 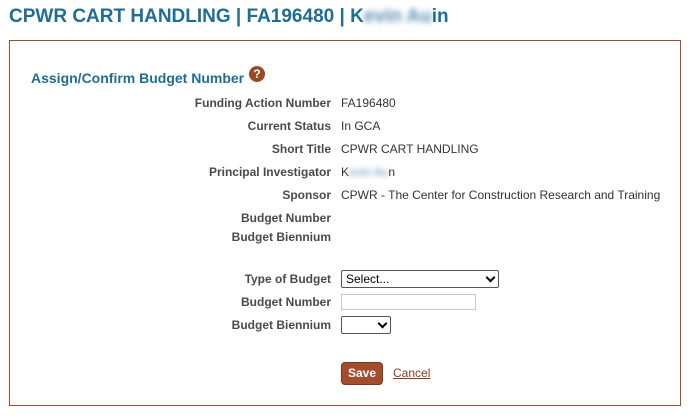 What do you see at coordinates (392, 172) in the screenshot?
I see `pi-name-suffix: n` at bounding box center [392, 172].